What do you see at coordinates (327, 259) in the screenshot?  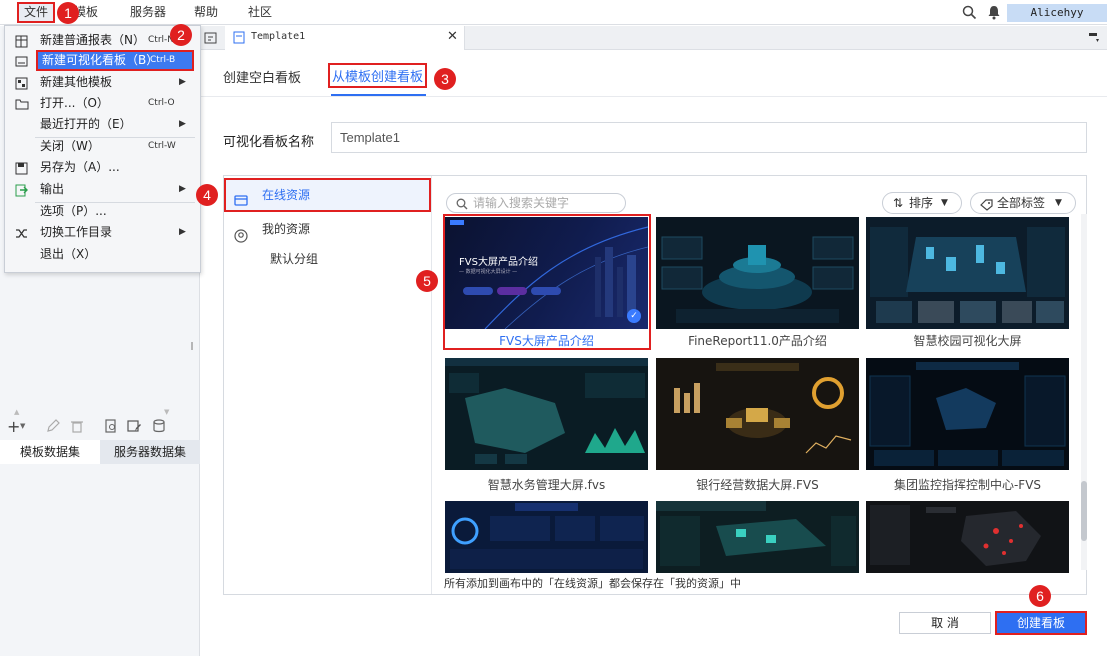 I see `resource-default-group: 默认分组` at bounding box center [327, 259].